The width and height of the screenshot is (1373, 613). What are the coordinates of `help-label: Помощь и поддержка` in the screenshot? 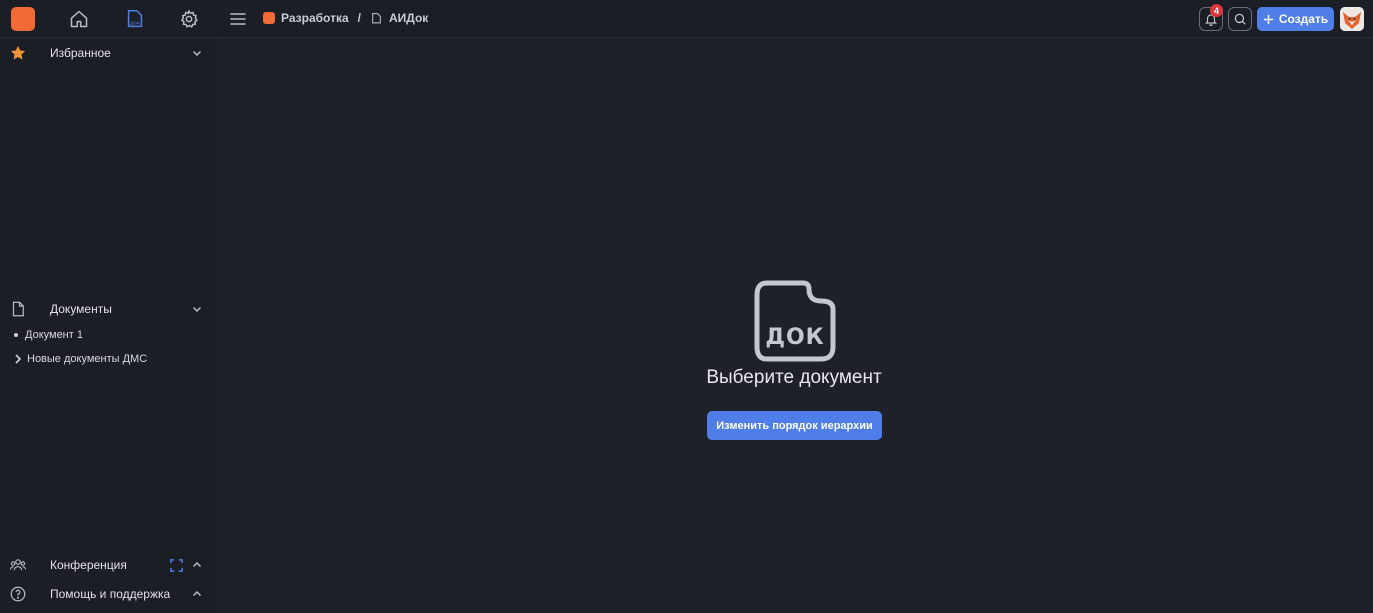 It's located at (110, 594).